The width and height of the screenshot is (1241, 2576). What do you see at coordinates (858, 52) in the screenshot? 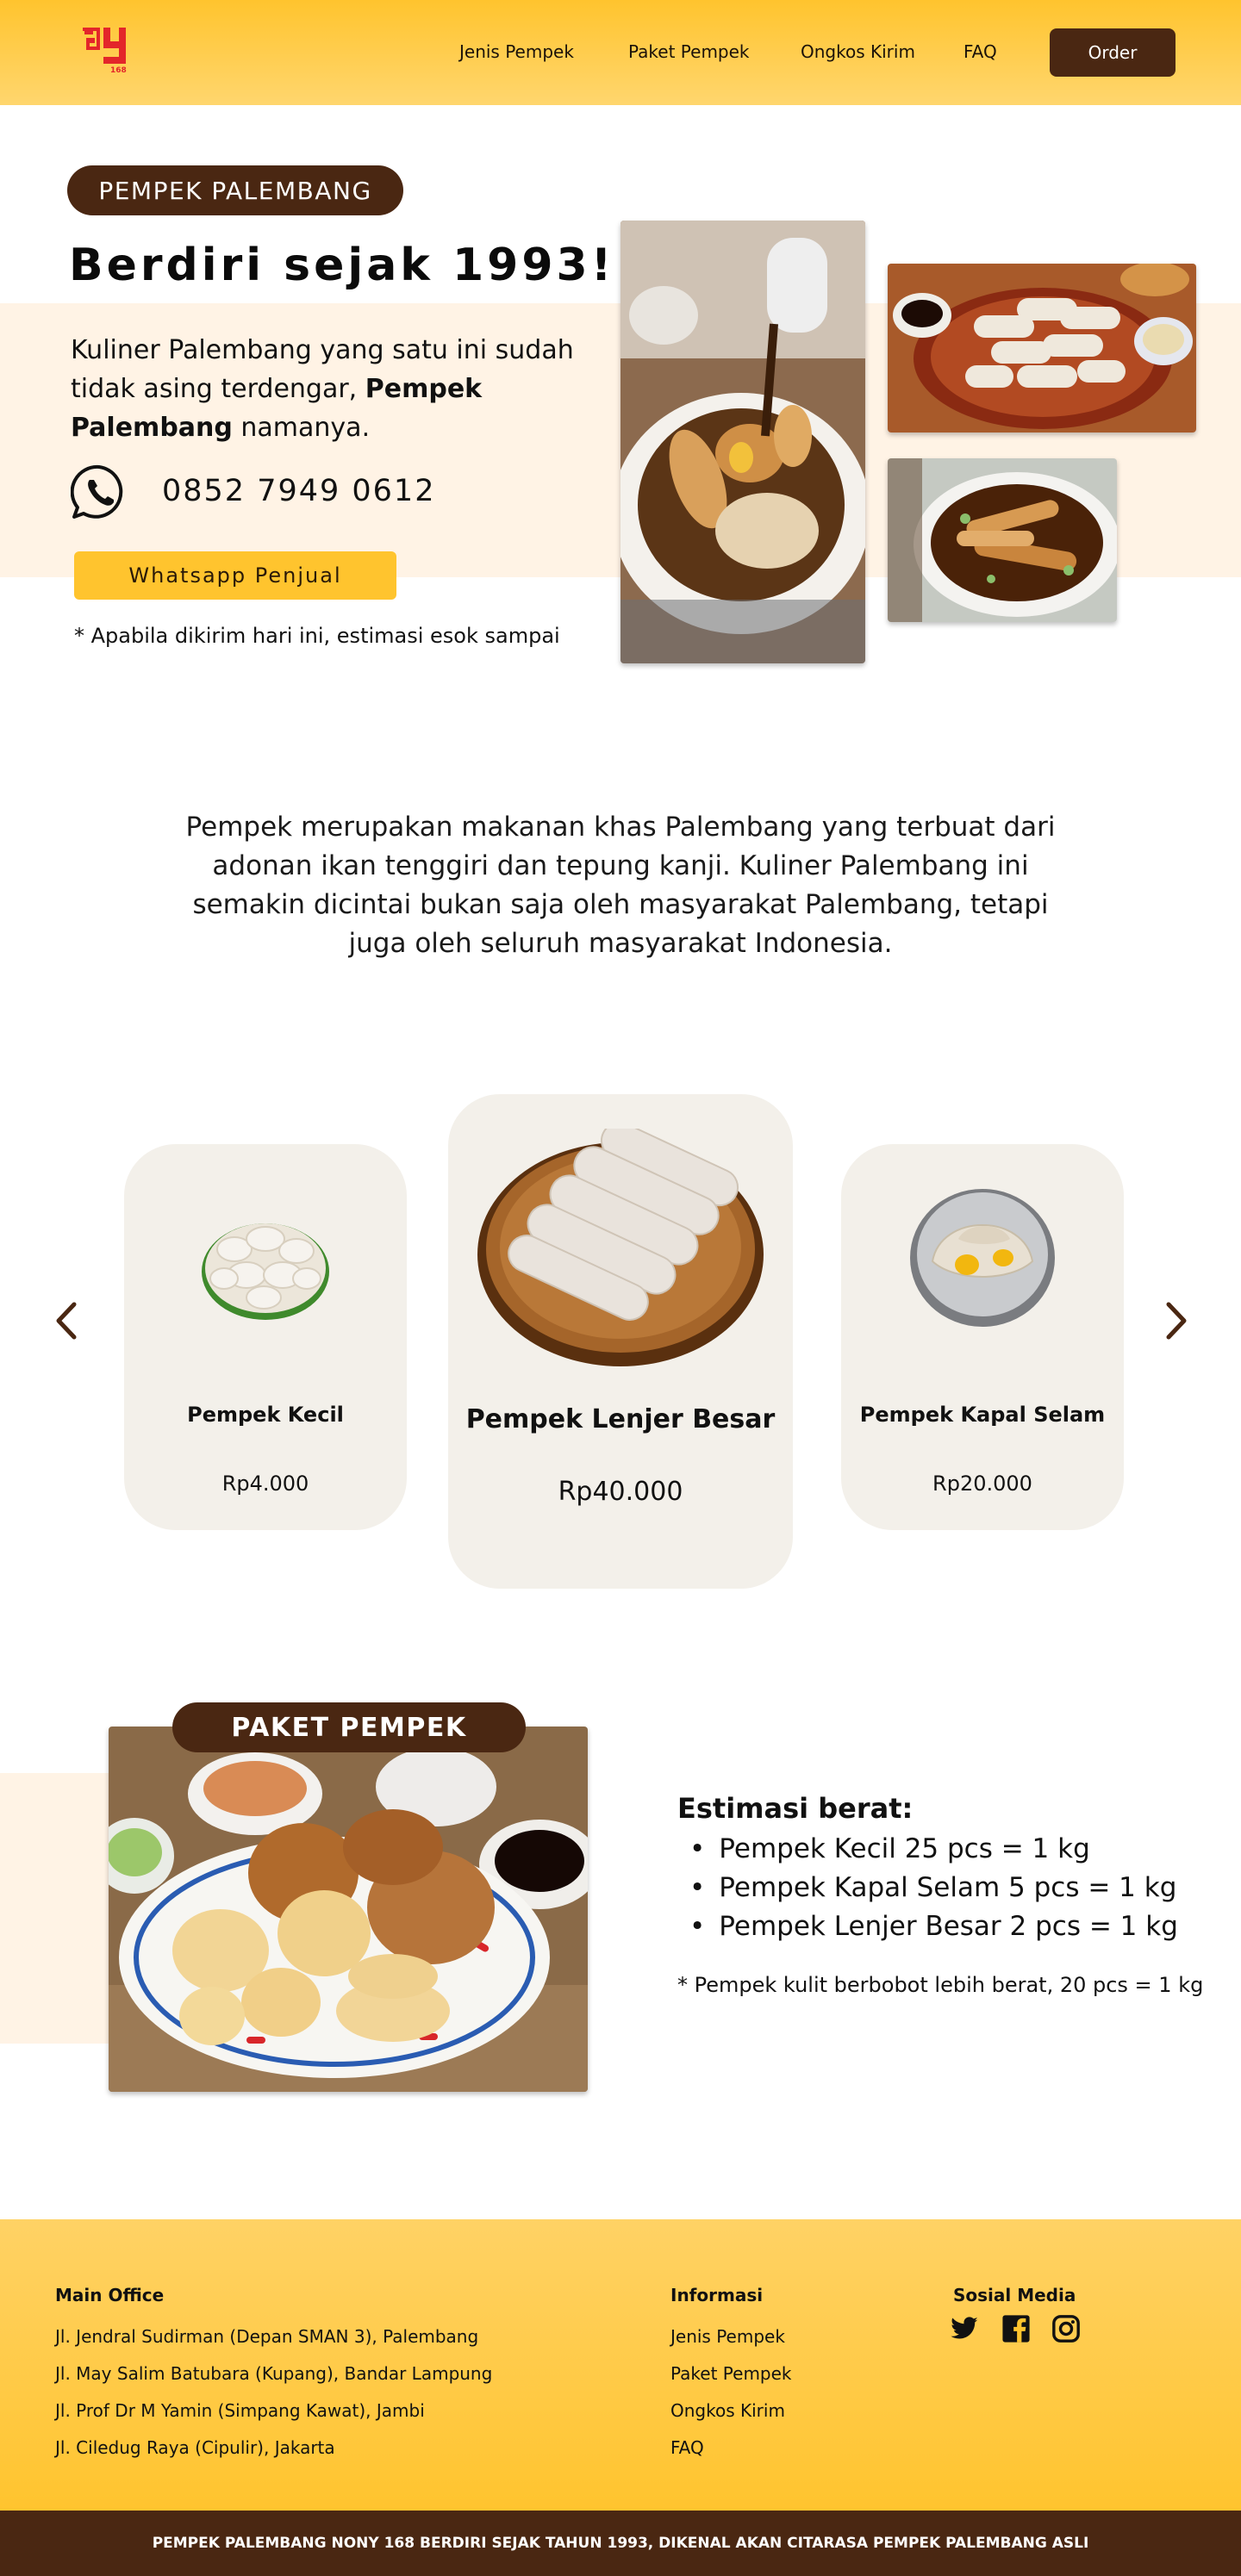
I see `nav-ongkos-kirim: Ongkos Kirim` at bounding box center [858, 52].